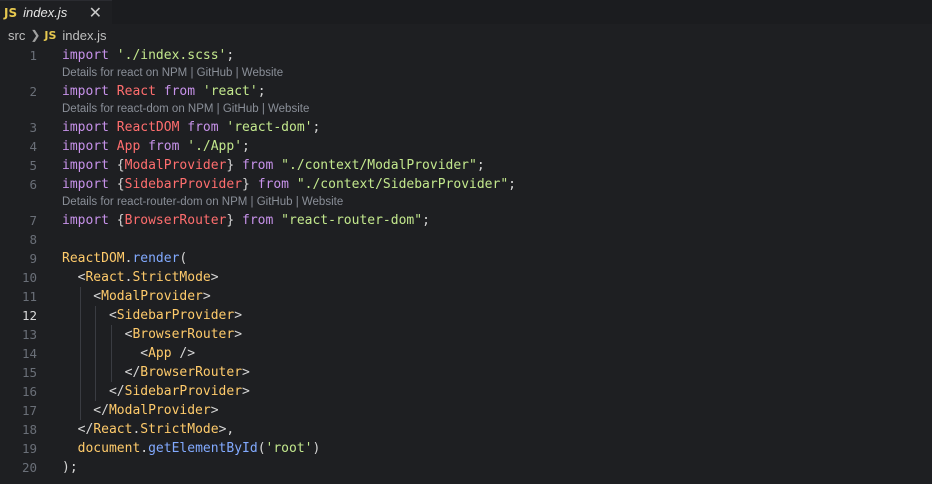 The width and height of the screenshot is (932, 484). I want to click on code-line: 2 import React from 'react';, so click(466, 91).